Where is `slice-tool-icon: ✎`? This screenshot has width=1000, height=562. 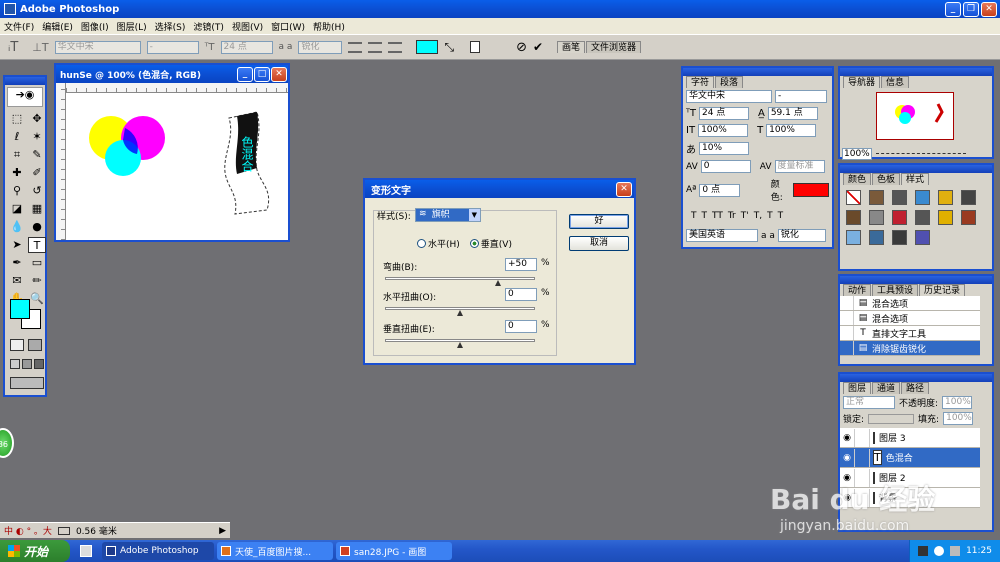
slice-tool-icon: ✎ is located at coordinates (37, 155).